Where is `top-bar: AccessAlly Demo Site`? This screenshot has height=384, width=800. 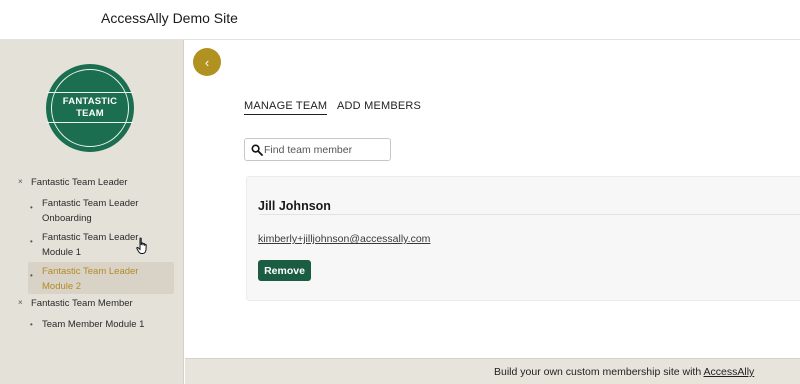
top-bar: AccessAlly Demo Site is located at coordinates (400, 20).